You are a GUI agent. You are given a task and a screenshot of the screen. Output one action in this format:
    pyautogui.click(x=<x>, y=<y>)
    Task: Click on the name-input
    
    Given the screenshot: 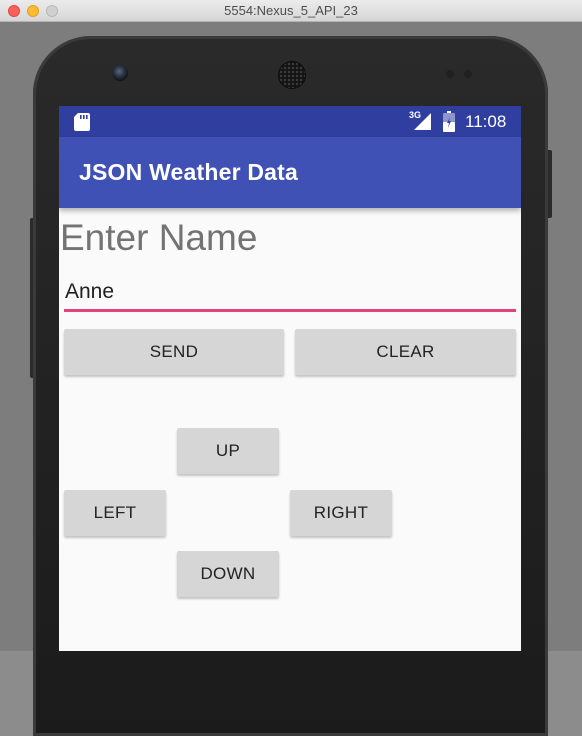 What is the action you would take?
    pyautogui.click(x=290, y=294)
    